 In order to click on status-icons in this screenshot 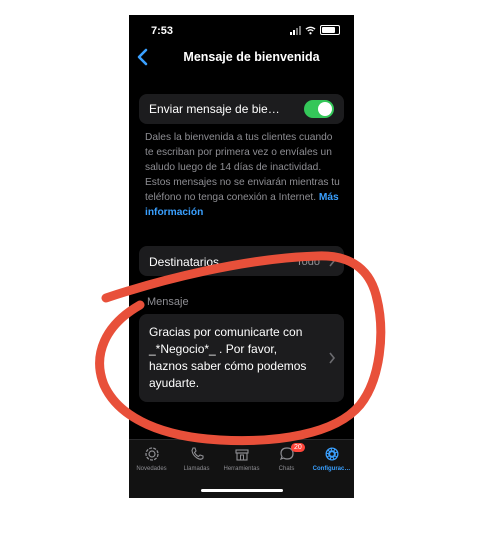, I will do `click(315, 30)`.